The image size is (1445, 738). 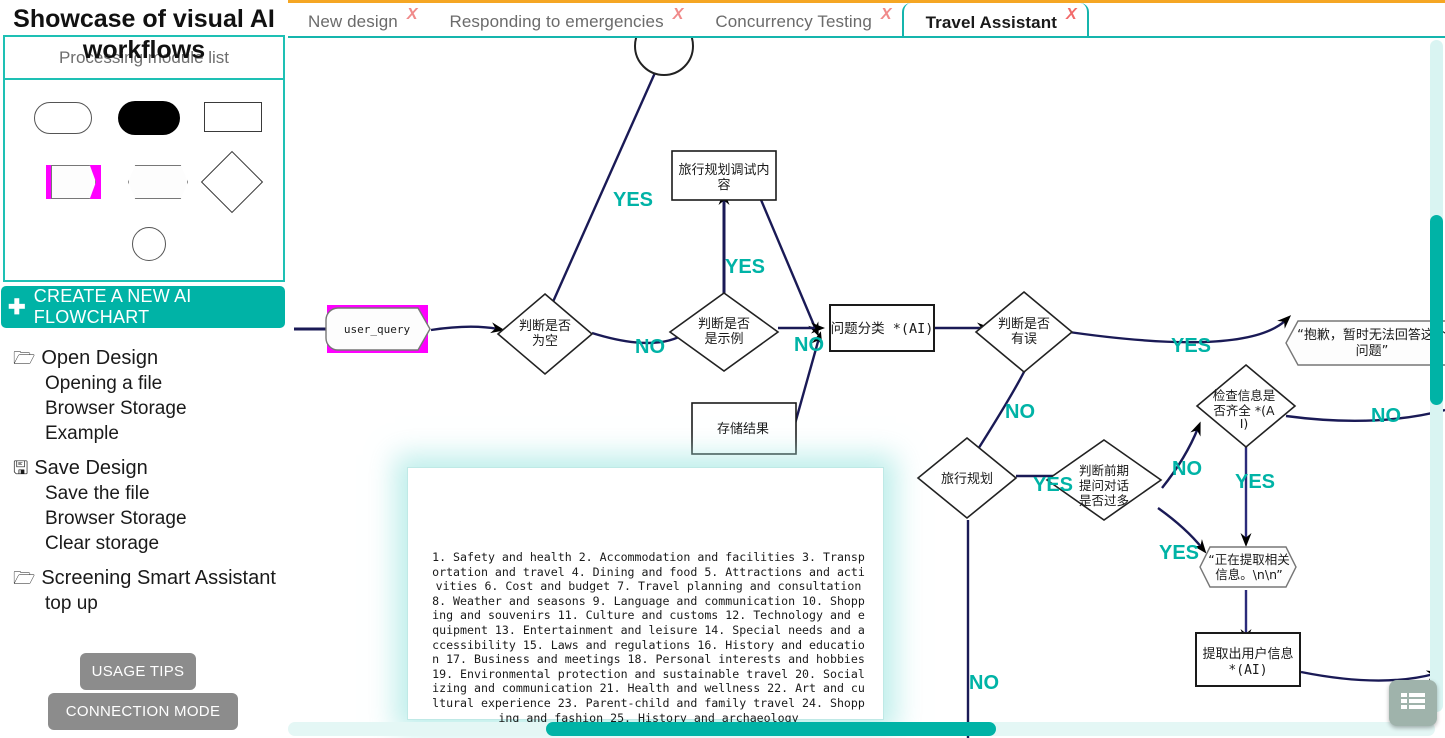 I want to click on sidebar-item-save-design: 🖫 Save Design, so click(x=148, y=468).